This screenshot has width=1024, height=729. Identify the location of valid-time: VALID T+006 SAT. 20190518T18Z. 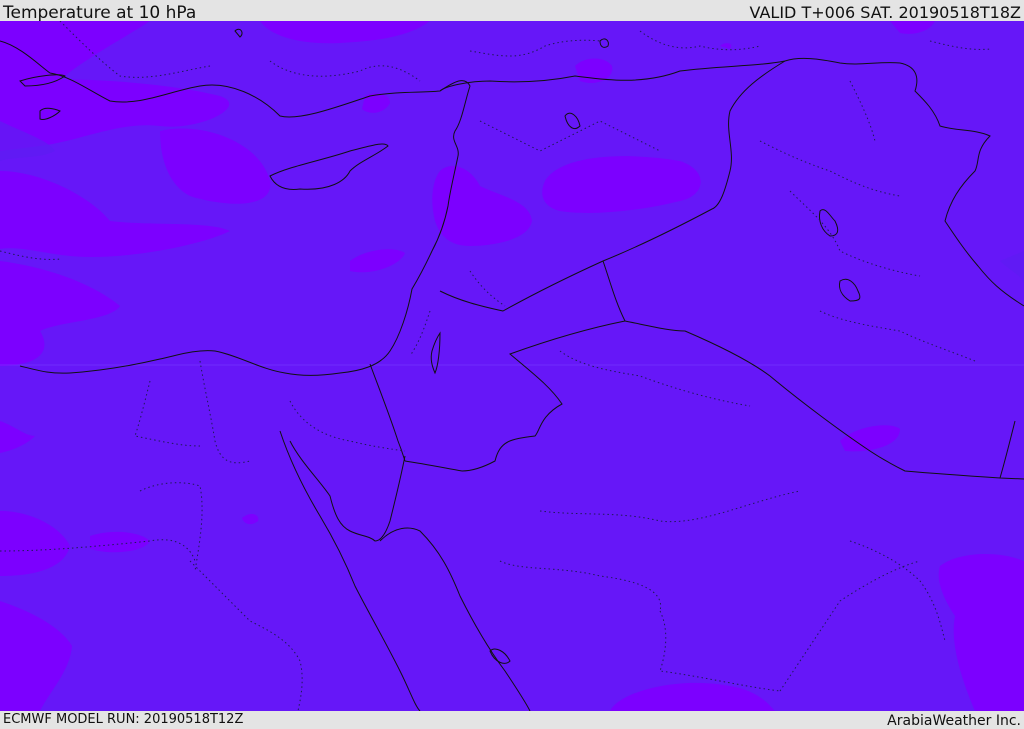
(885, 12).